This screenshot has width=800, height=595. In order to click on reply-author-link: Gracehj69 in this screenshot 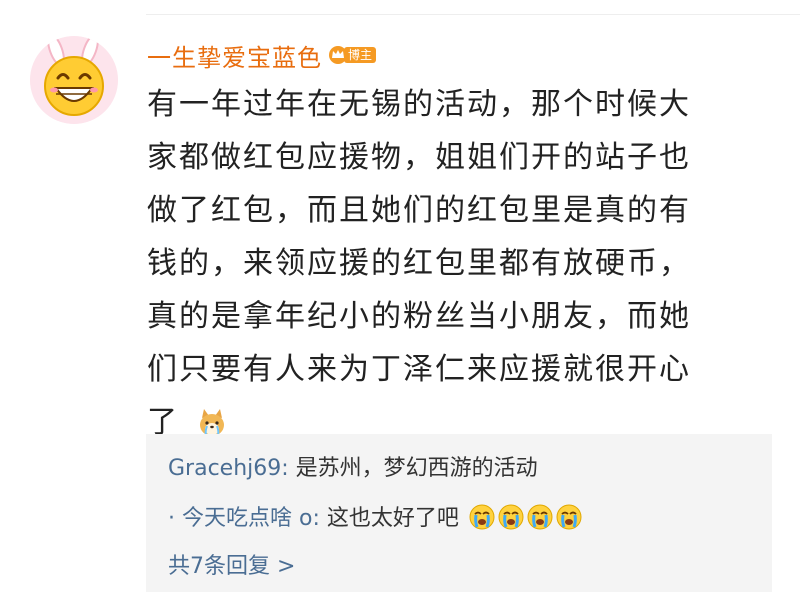, I will do `click(224, 468)`.